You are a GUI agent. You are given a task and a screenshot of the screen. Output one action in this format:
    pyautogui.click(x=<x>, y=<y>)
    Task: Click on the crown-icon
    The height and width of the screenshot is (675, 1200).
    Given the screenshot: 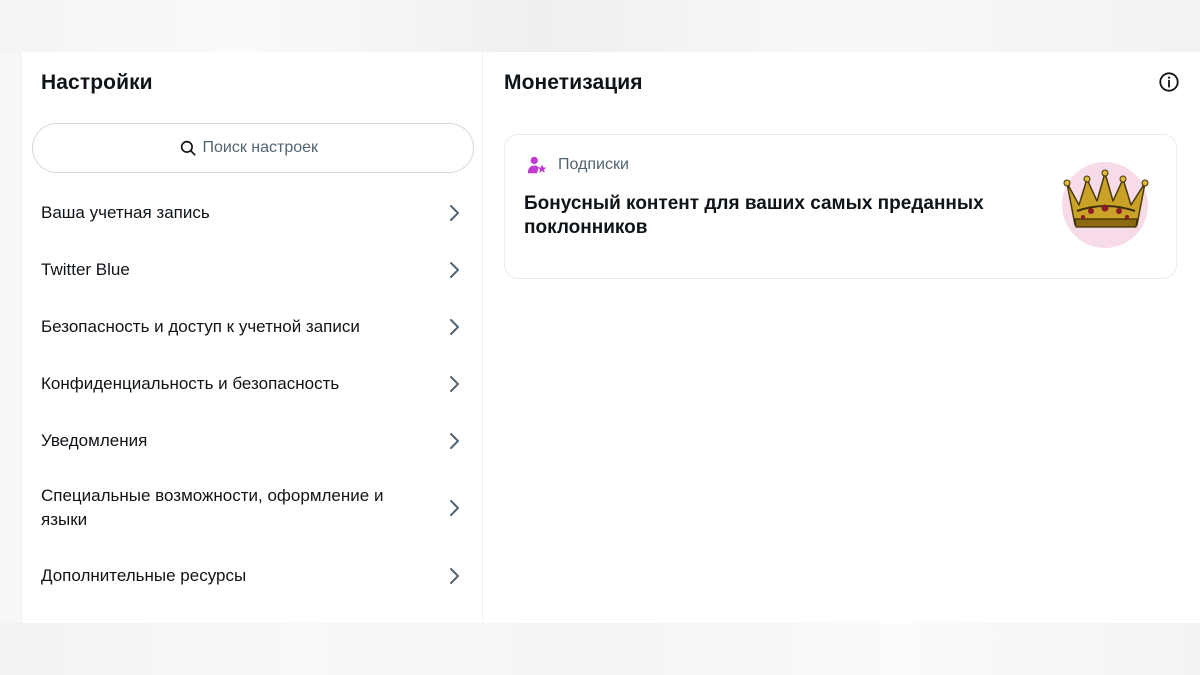 What is the action you would take?
    pyautogui.click(x=1105, y=205)
    